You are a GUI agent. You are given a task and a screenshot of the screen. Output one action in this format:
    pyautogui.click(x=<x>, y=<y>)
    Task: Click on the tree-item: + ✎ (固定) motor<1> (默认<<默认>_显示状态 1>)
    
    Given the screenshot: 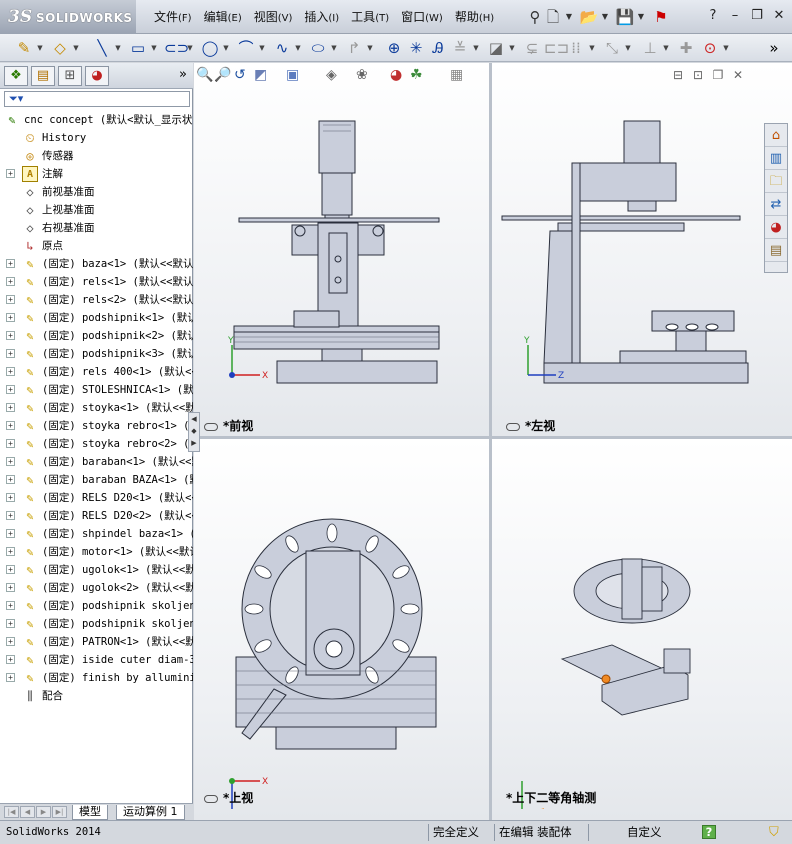 What is the action you would take?
    pyautogui.click(x=96, y=552)
    